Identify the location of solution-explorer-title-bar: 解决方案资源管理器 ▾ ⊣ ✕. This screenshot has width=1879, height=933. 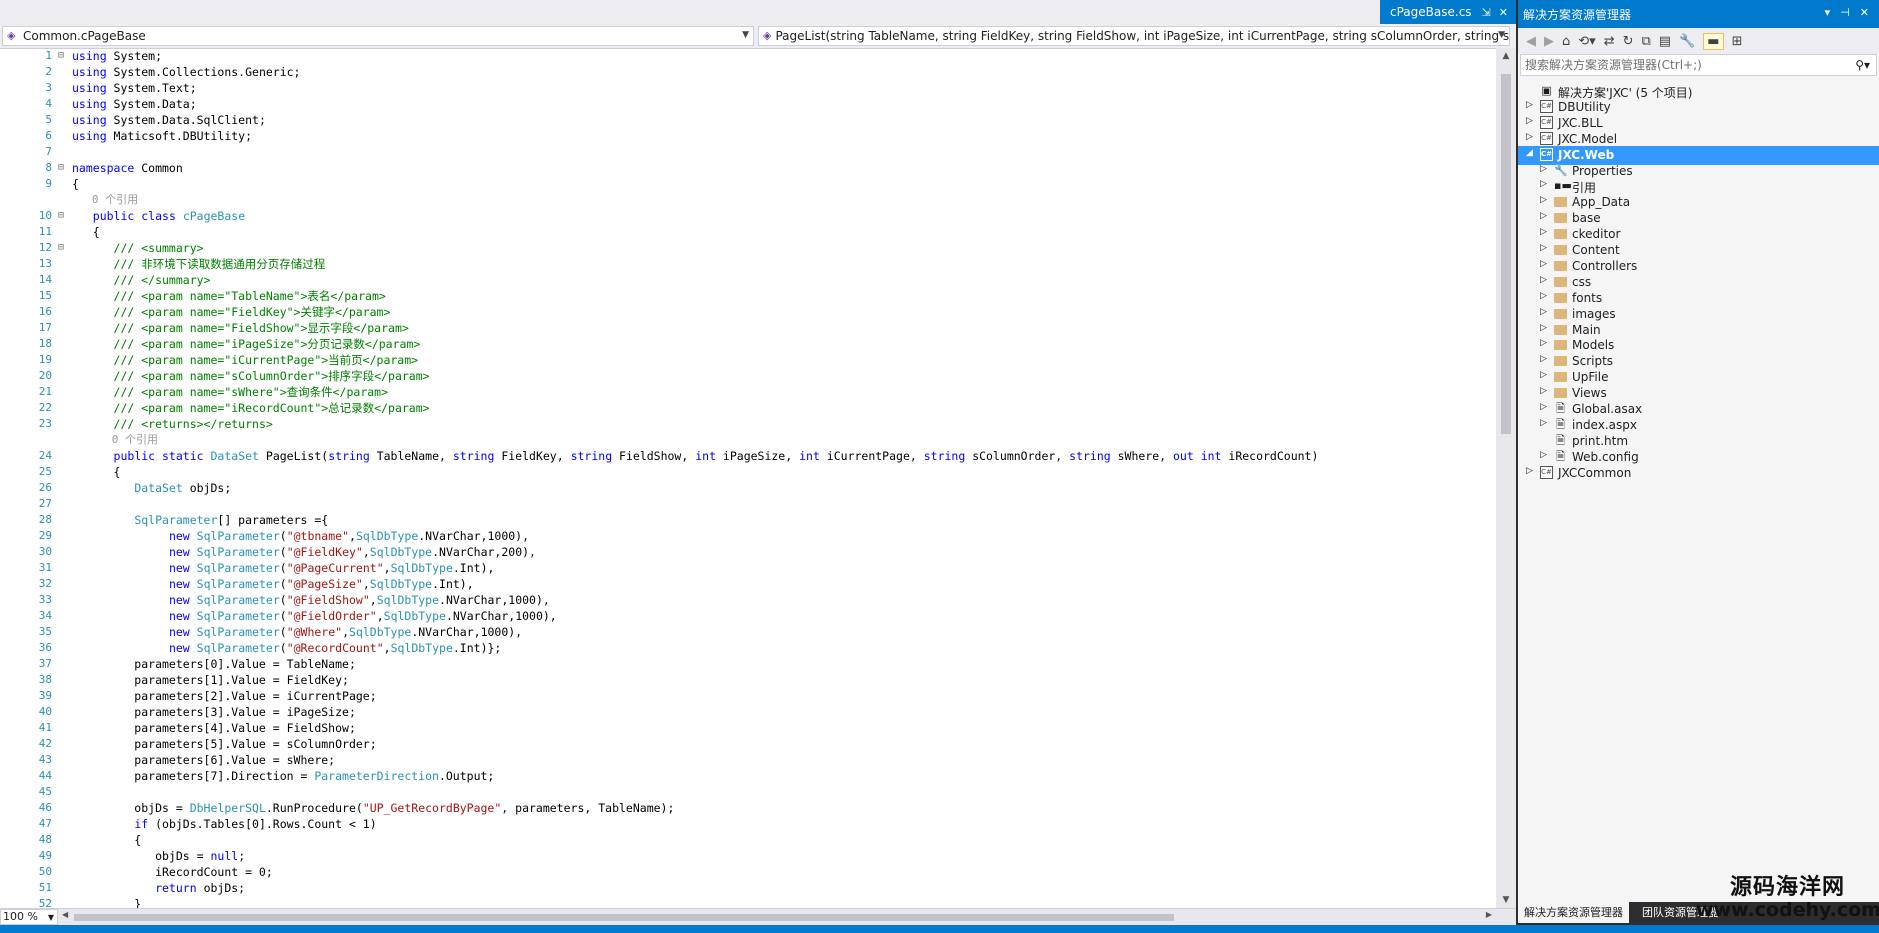
(1698, 14).